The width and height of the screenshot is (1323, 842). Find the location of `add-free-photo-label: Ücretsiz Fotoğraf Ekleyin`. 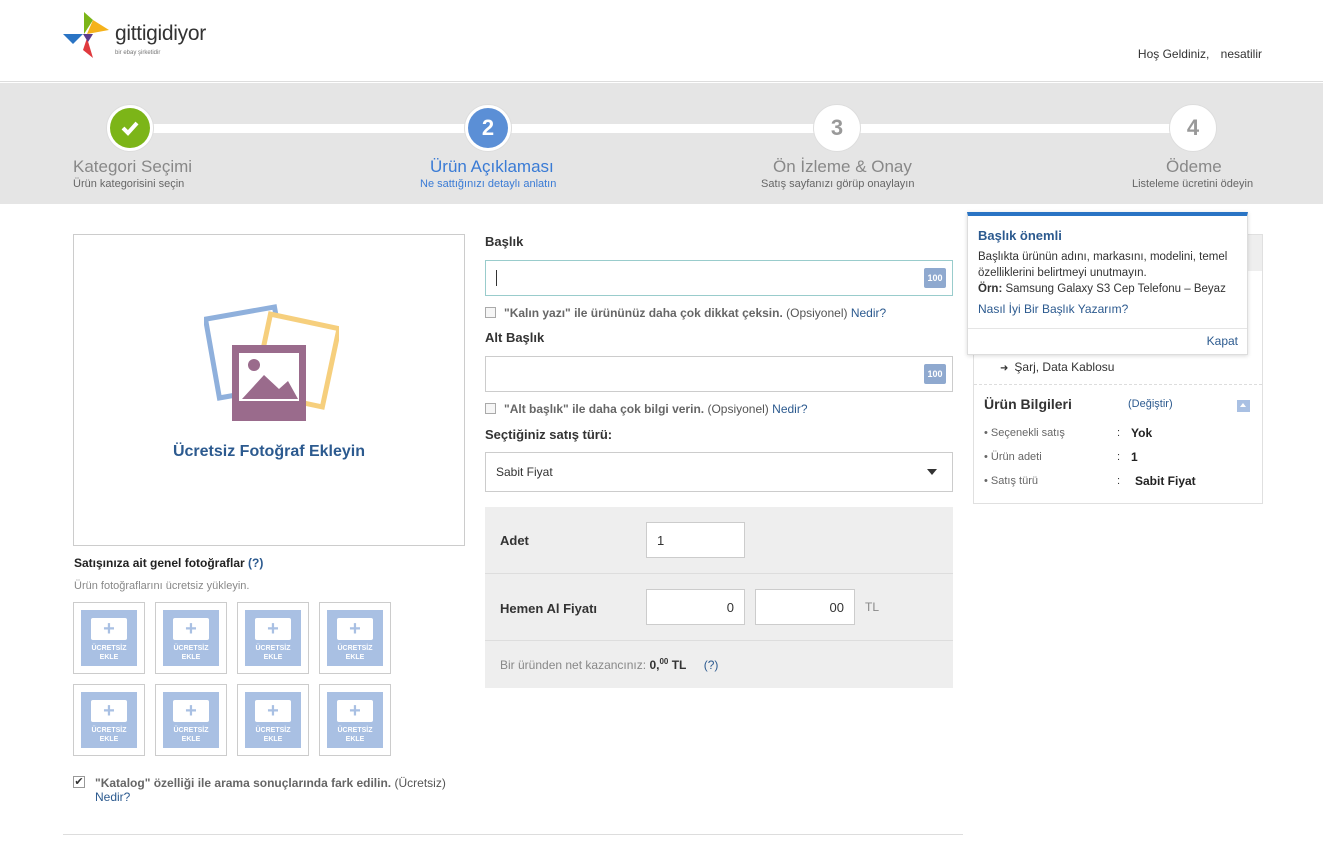

add-free-photo-label: Ücretsiz Fotoğraf Ekleyin is located at coordinates (269, 452).